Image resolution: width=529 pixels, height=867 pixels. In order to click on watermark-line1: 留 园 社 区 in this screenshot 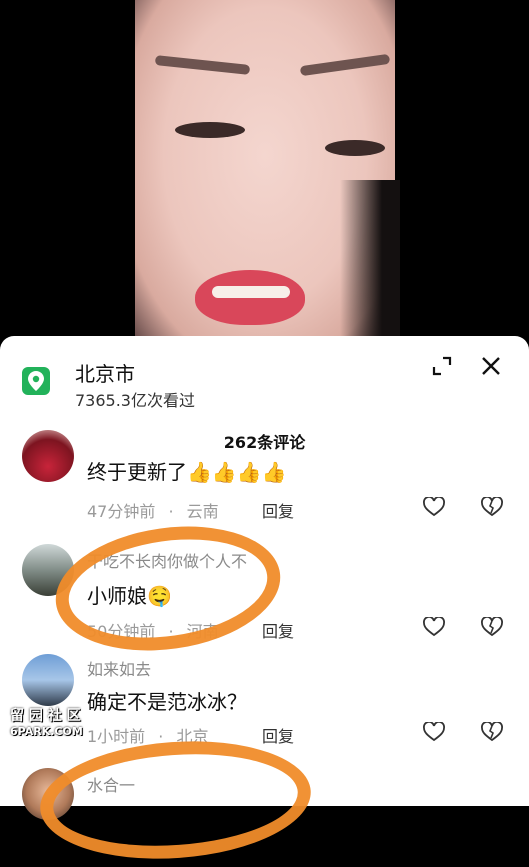, I will do `click(45, 716)`.